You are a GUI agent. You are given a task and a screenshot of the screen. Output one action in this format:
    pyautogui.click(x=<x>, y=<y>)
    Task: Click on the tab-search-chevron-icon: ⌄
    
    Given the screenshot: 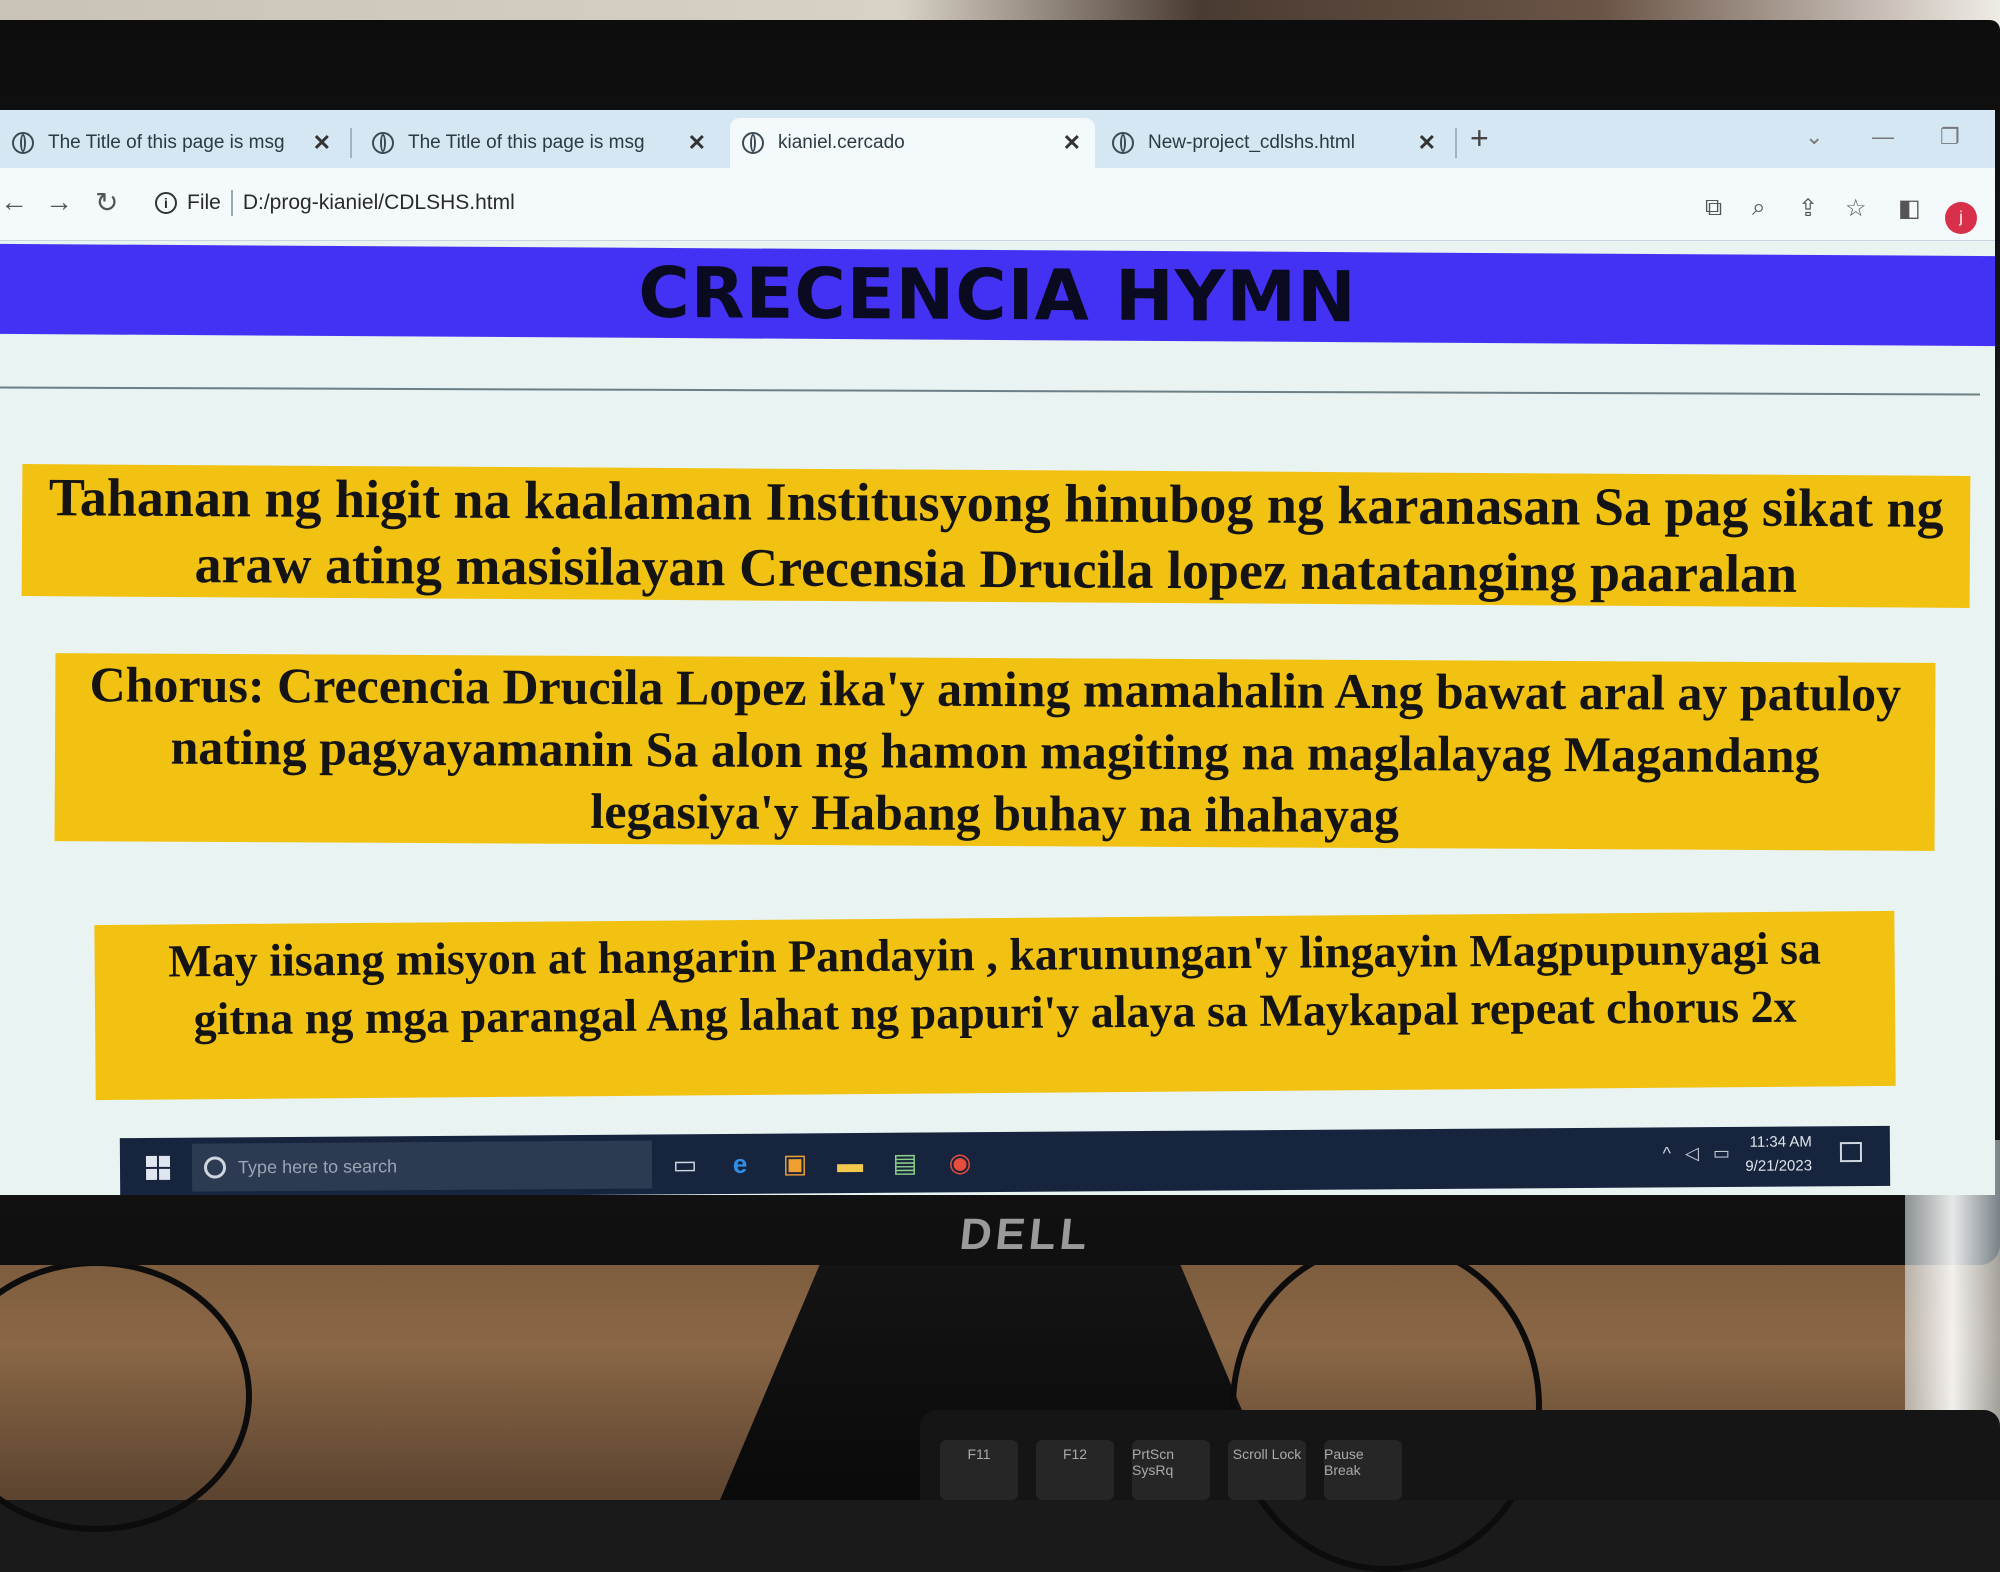 What is the action you would take?
    pyautogui.click(x=1814, y=137)
    